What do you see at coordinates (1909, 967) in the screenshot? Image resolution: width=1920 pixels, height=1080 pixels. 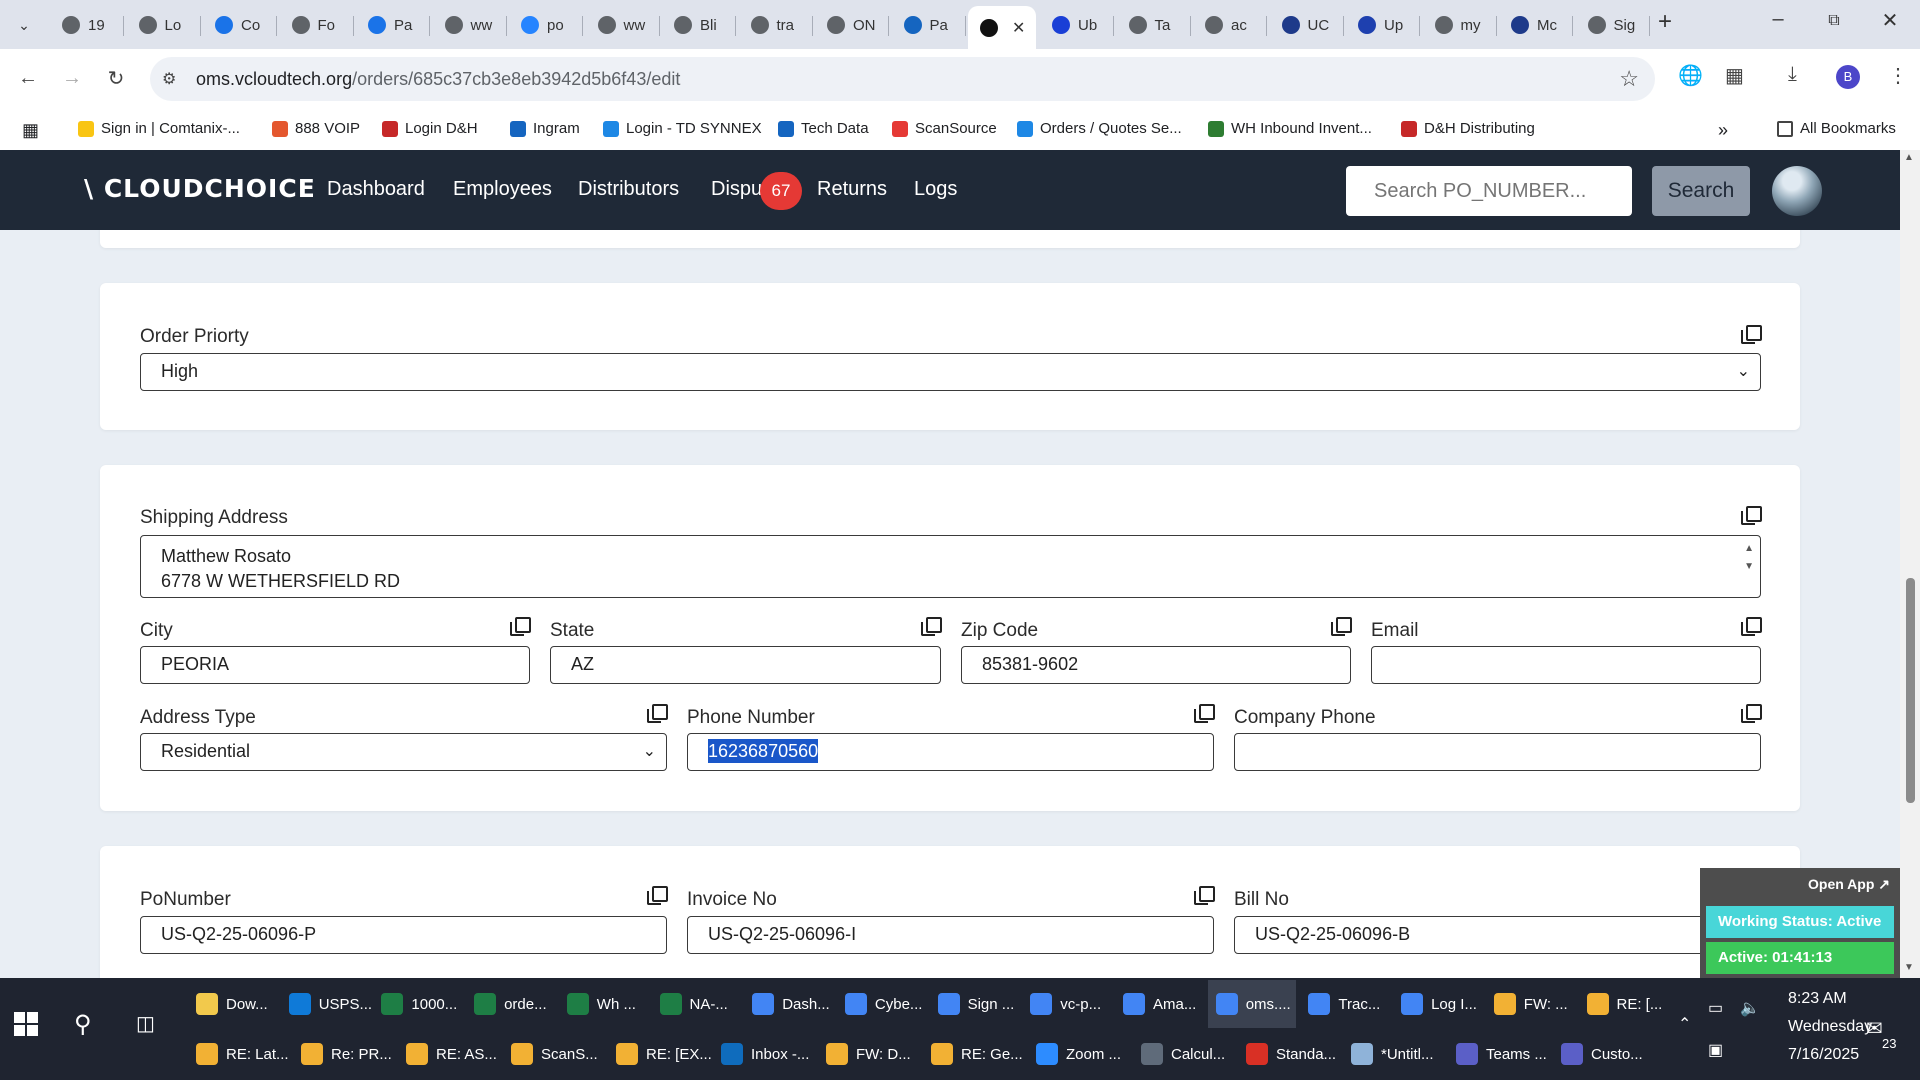 I see `scroll-down-icon: ▼` at bounding box center [1909, 967].